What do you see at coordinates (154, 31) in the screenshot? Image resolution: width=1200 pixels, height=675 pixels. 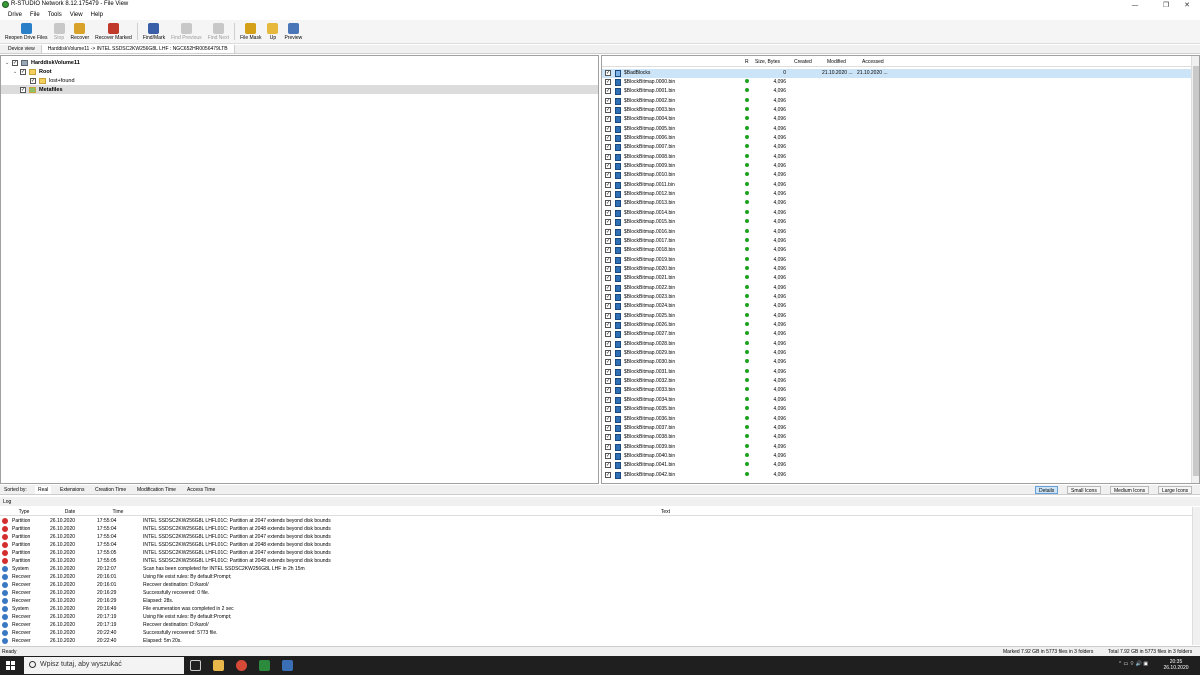 I see `find-mark-button: Find/Mark` at bounding box center [154, 31].